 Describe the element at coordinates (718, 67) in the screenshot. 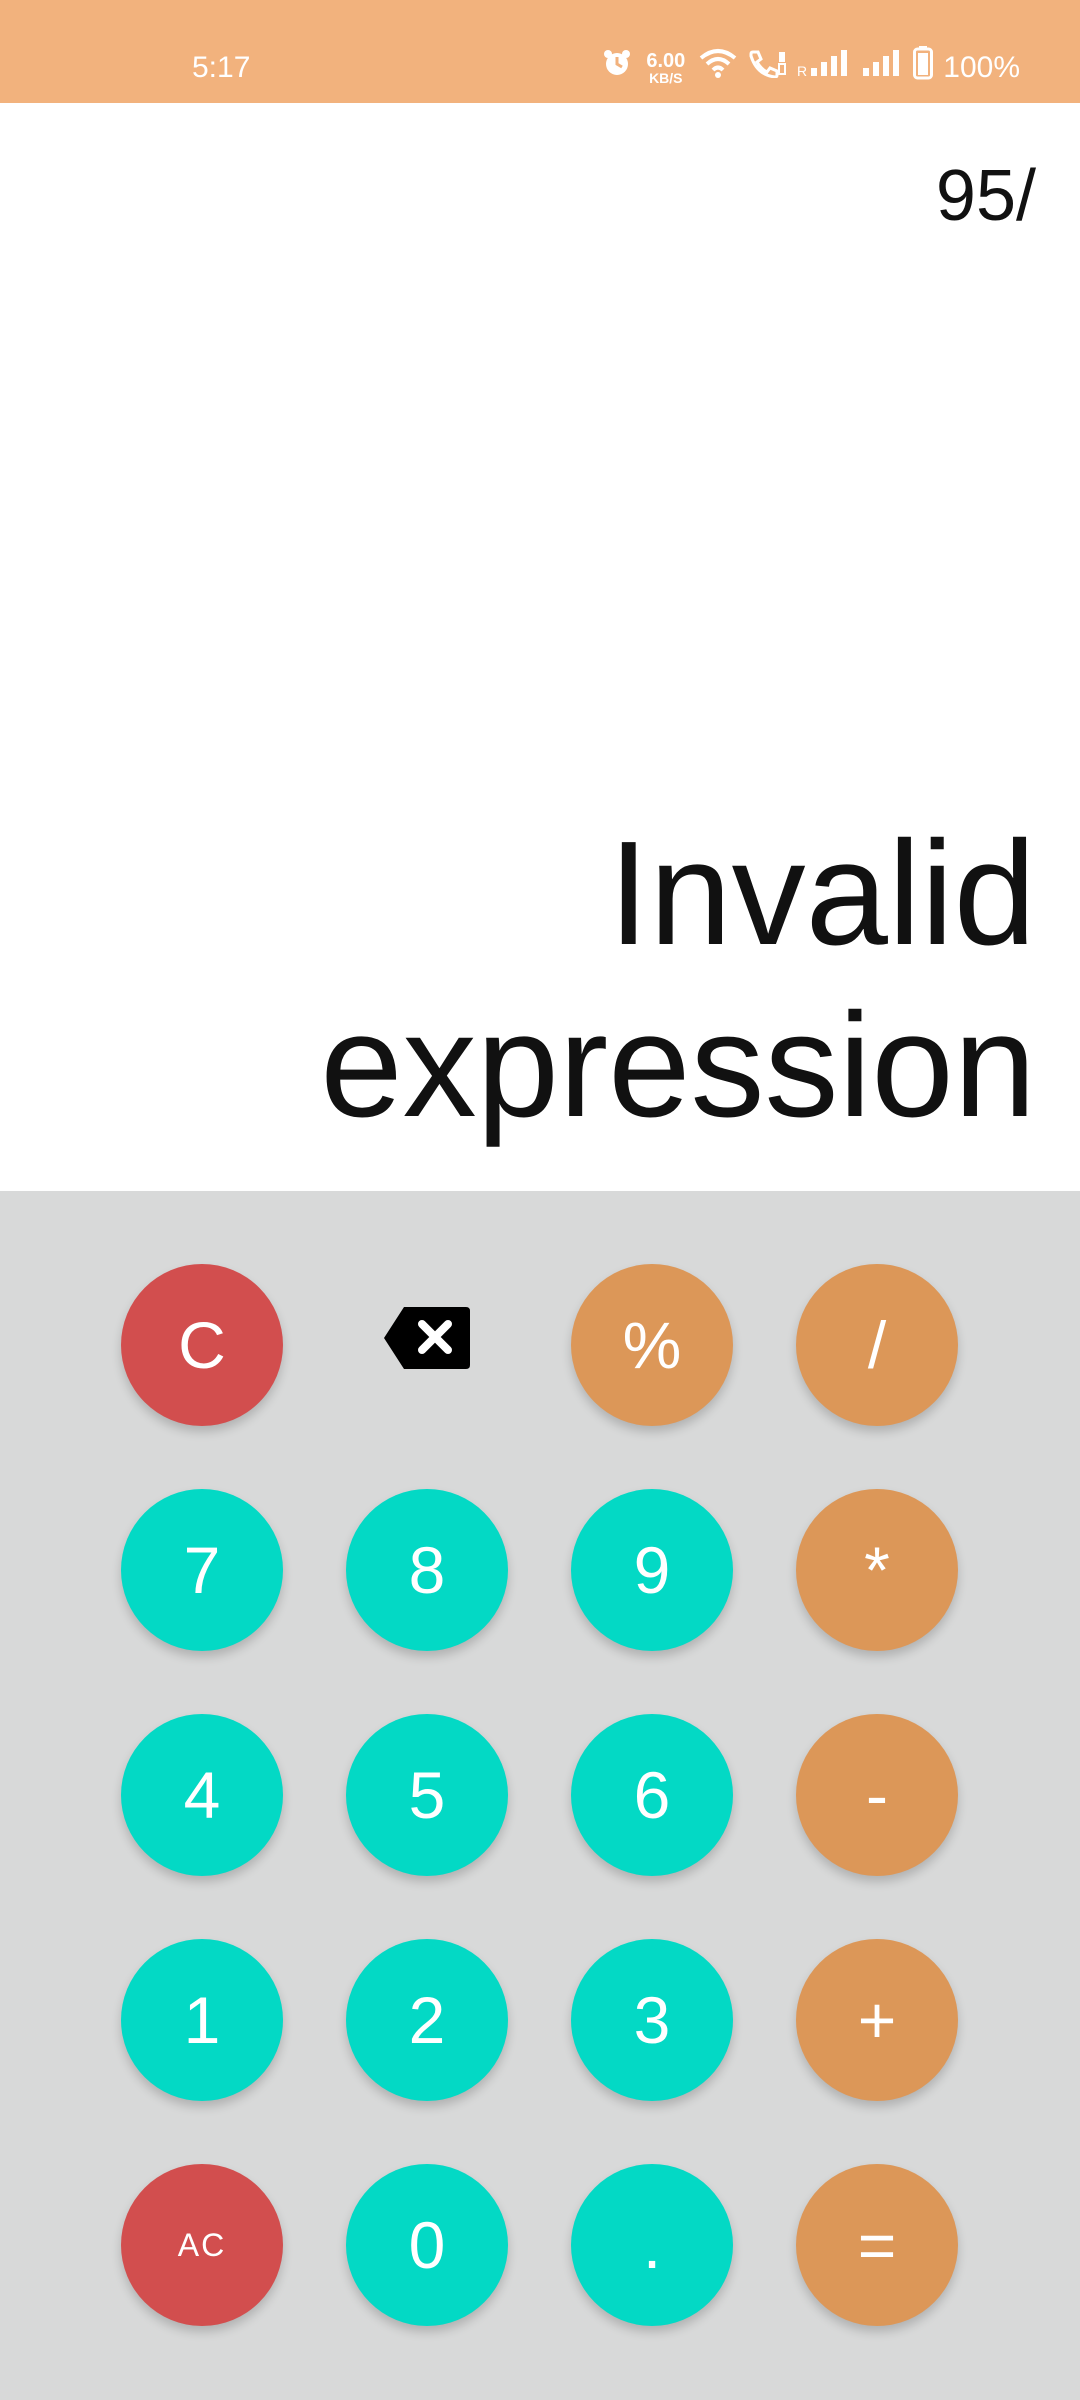

I see `wifi-icon` at that location.